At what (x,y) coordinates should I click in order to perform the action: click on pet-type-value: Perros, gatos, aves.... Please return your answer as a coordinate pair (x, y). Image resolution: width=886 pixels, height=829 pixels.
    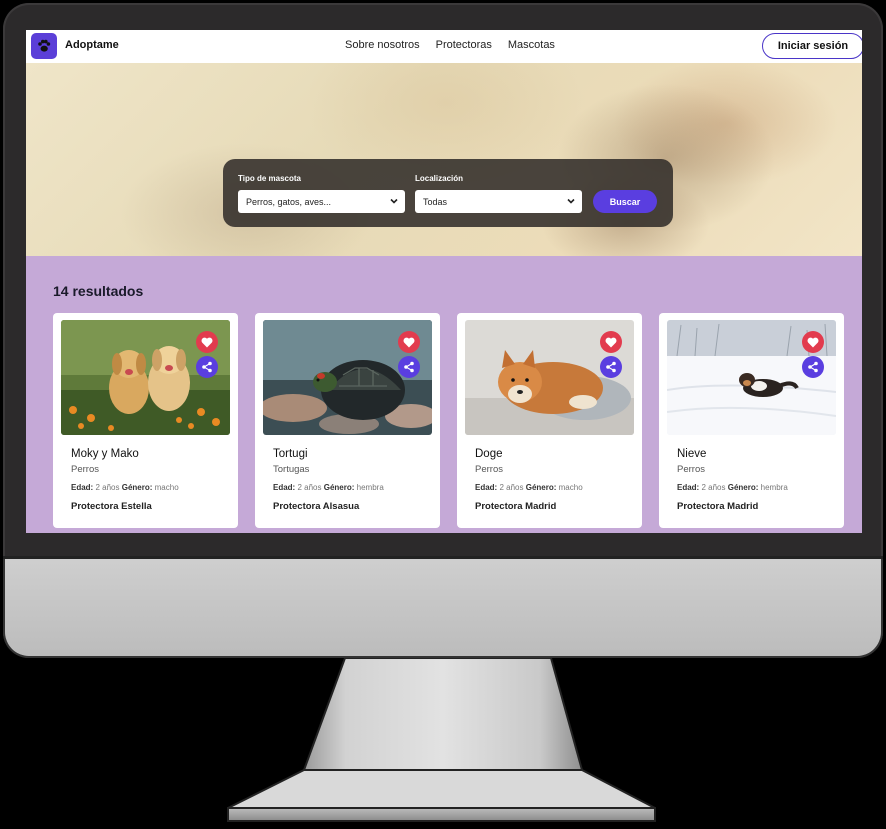
    Looking at the image, I should click on (289, 201).